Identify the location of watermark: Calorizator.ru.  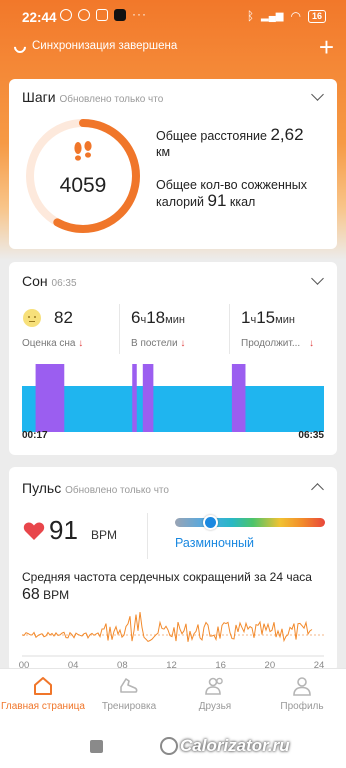
(235, 745).